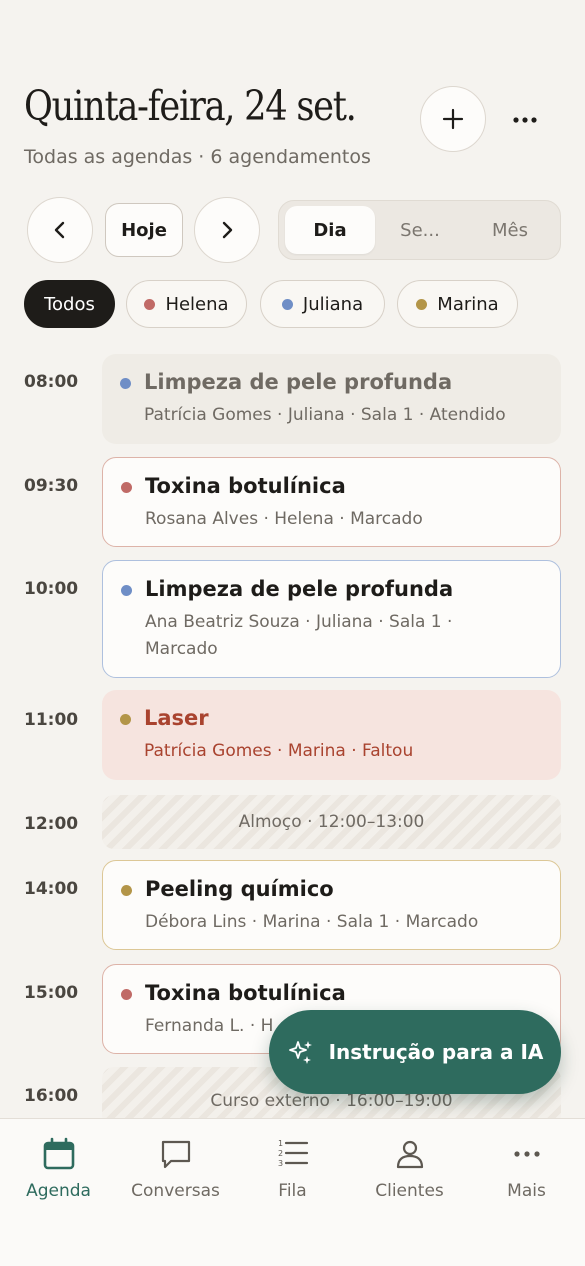 This screenshot has height=1266, width=585. What do you see at coordinates (239, 889) in the screenshot?
I see `appointment-title: Peeling químico` at bounding box center [239, 889].